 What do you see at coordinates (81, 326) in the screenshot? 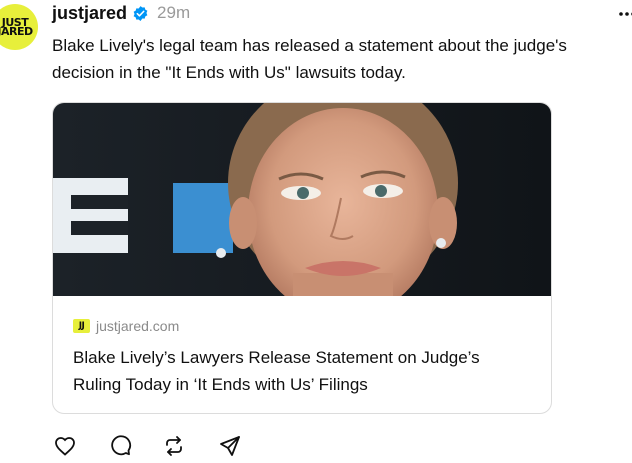
I see `site-favicon: JJ` at bounding box center [81, 326].